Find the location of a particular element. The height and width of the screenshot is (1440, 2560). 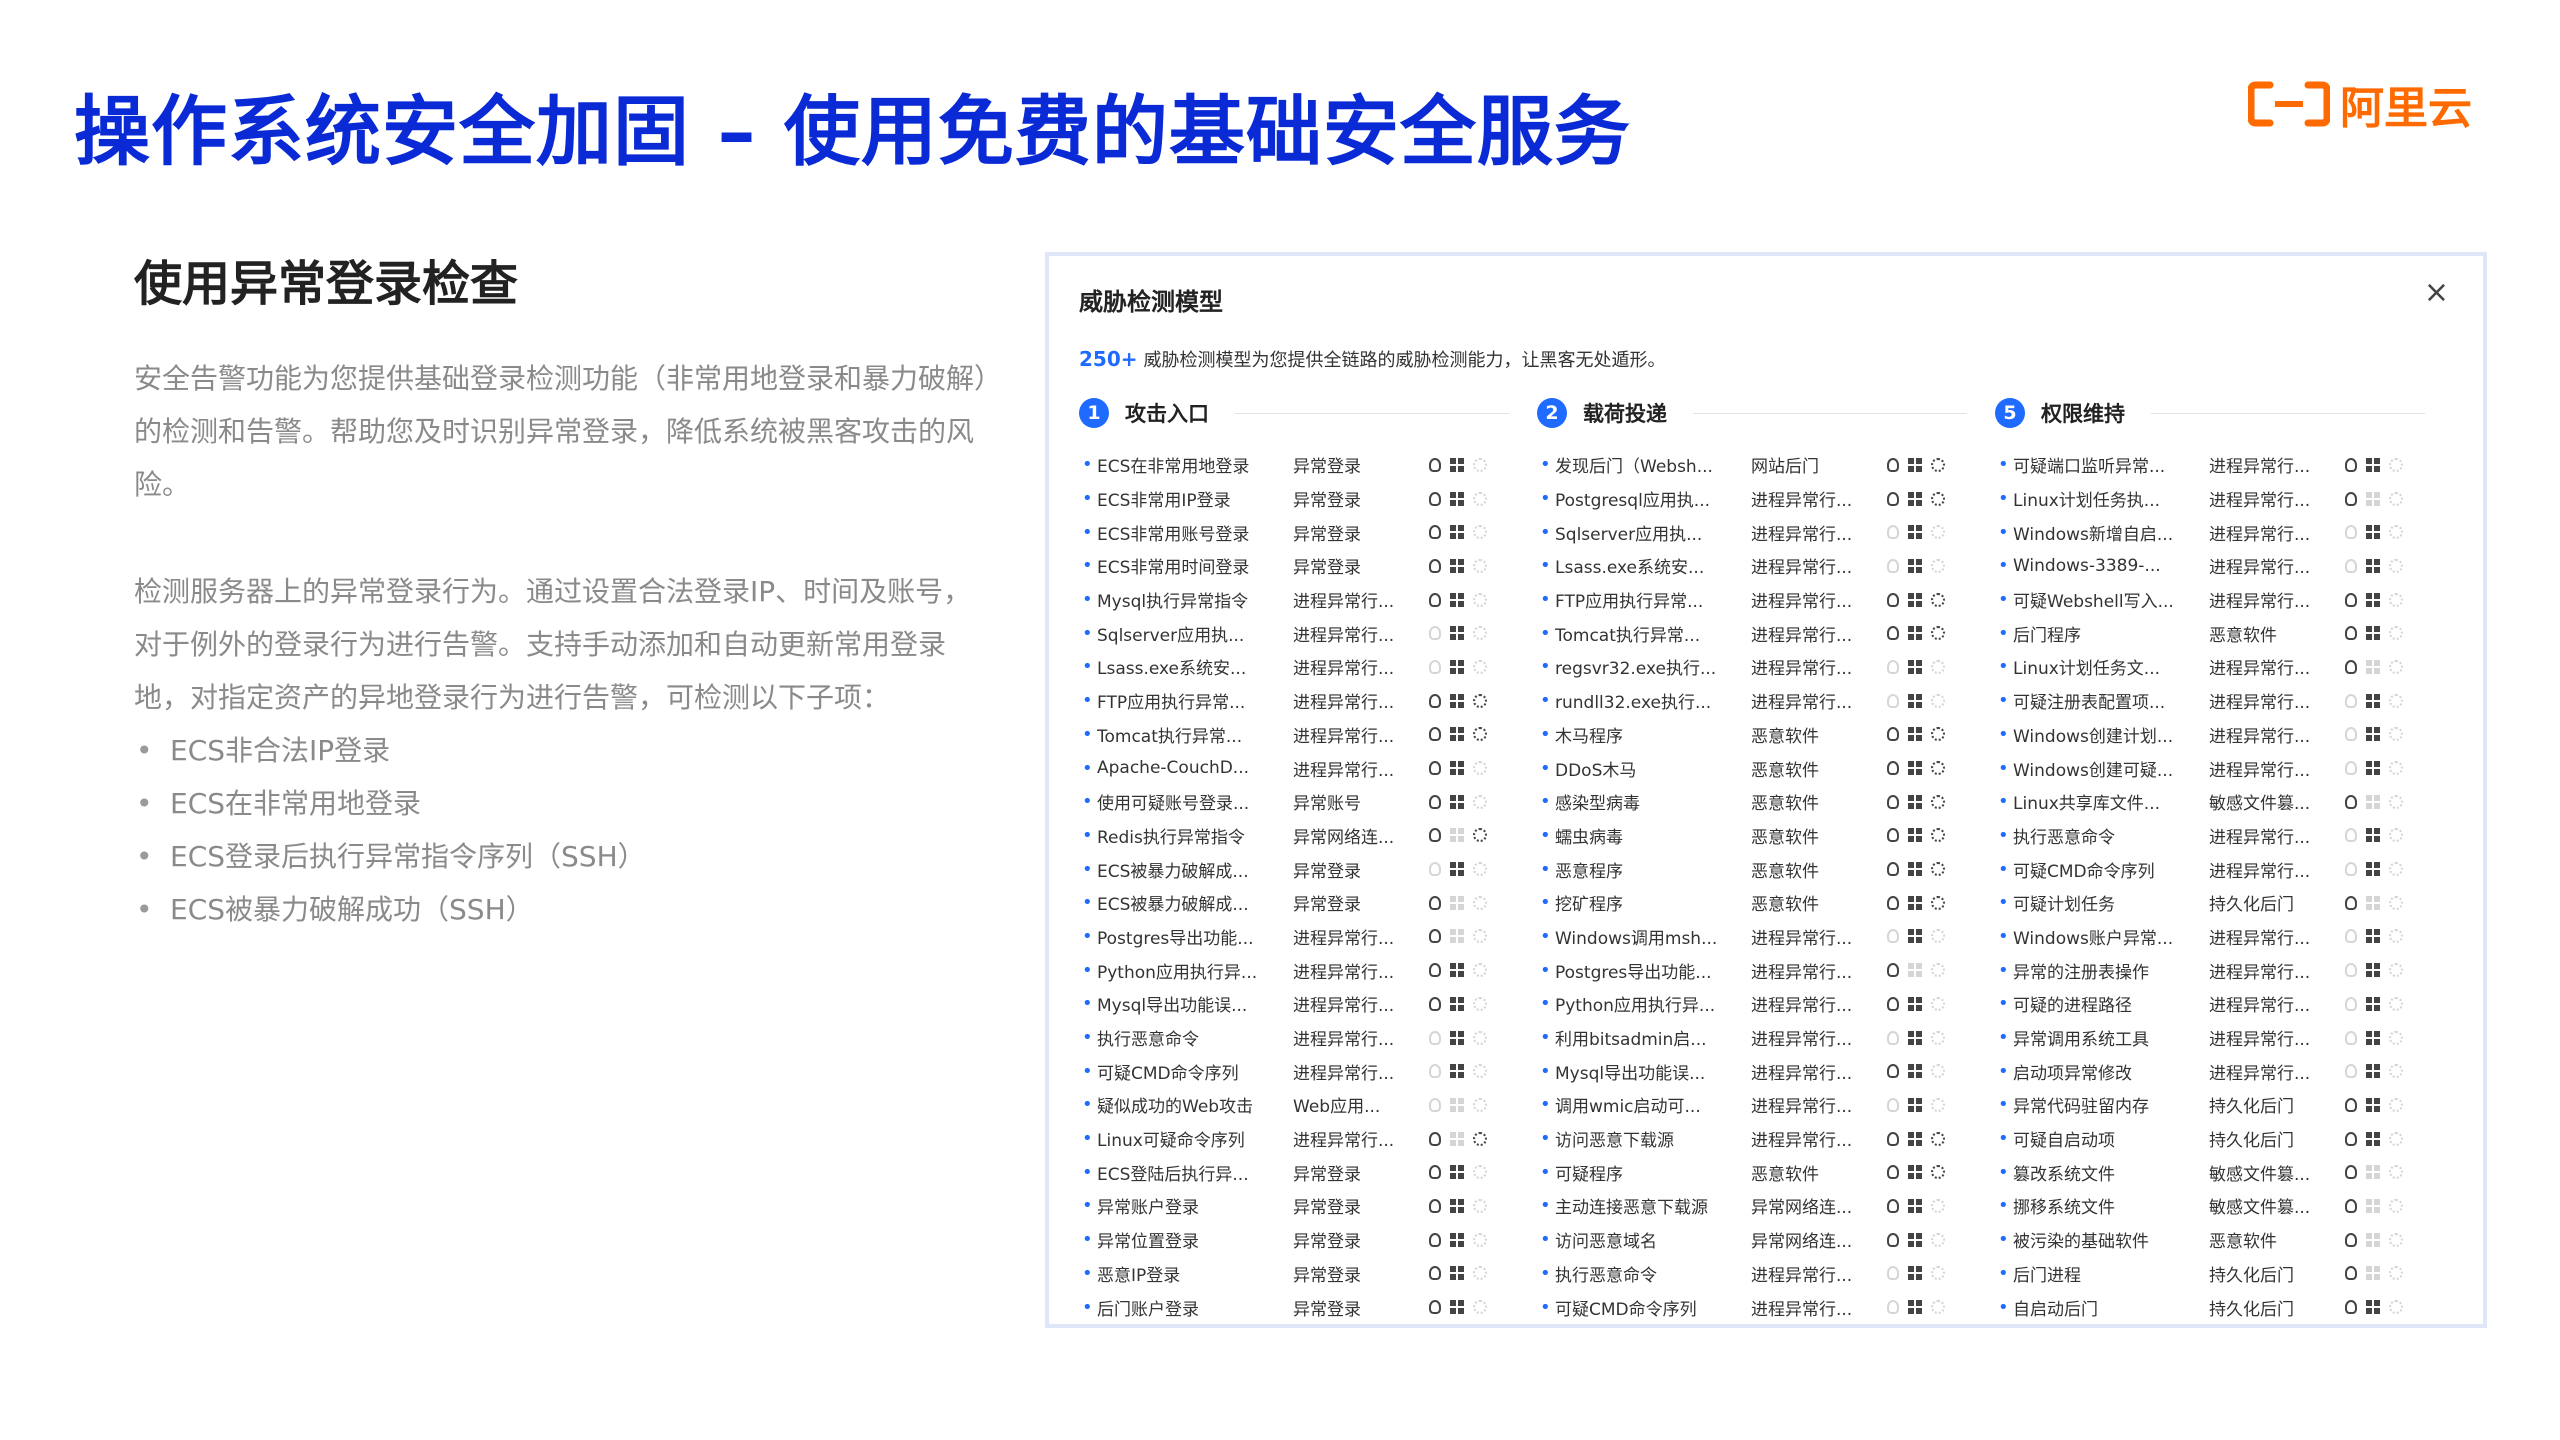

brand-logo: 阿里云 is located at coordinates (2360, 104).